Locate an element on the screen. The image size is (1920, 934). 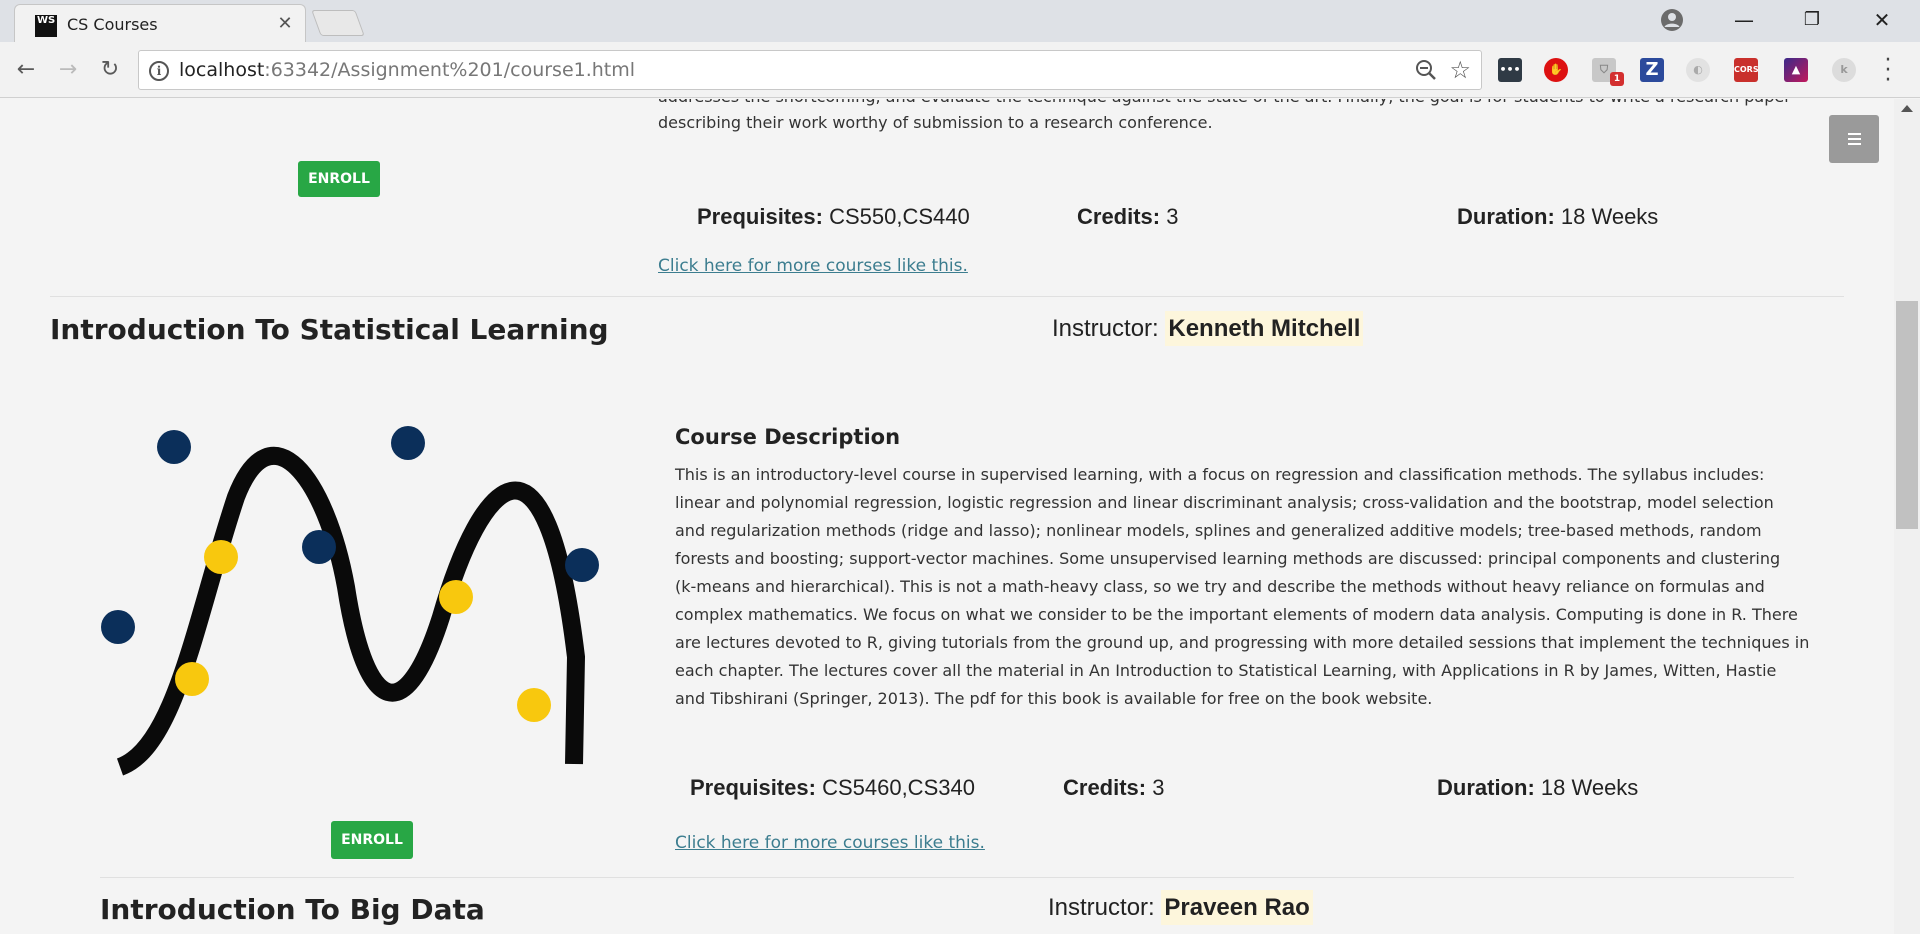
instructor: Instructor: Kenneth Mitchell is located at coordinates (1208, 328).